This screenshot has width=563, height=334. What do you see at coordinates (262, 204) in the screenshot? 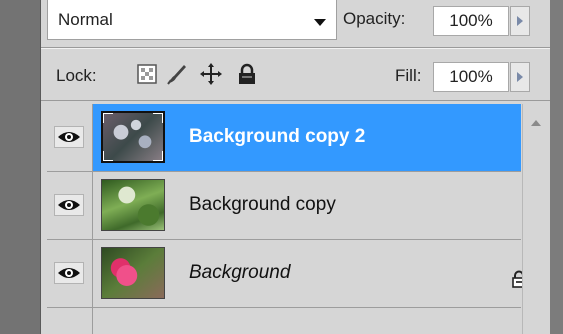
I see `layer-name: Background copy` at bounding box center [262, 204].